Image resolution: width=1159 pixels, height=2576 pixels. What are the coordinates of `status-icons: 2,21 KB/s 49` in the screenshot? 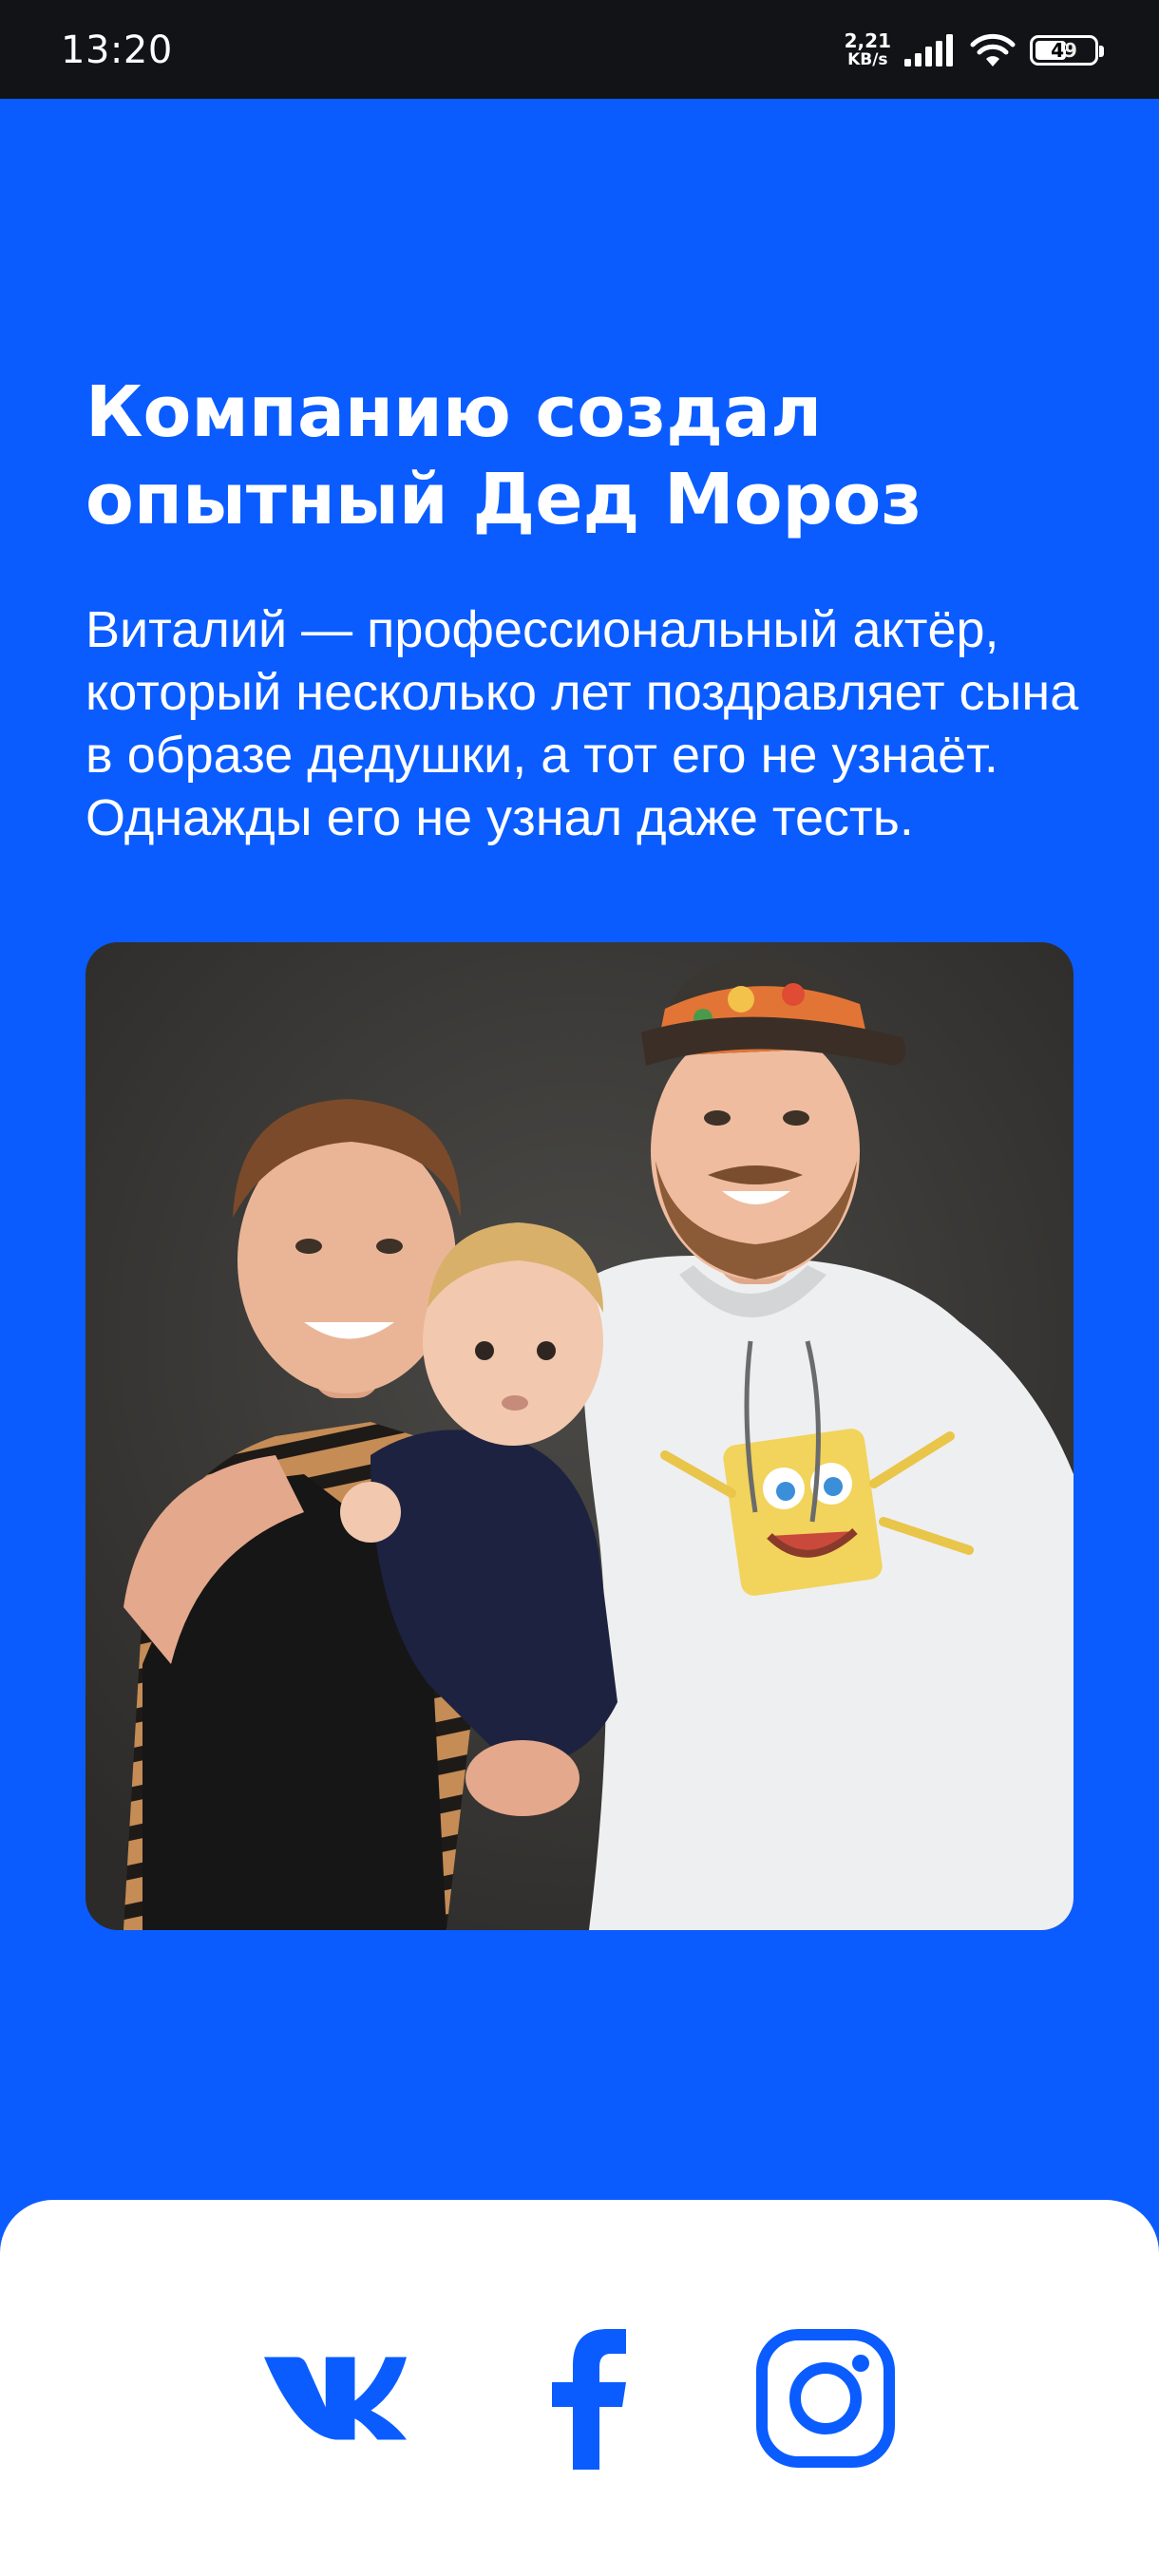 It's located at (974, 50).